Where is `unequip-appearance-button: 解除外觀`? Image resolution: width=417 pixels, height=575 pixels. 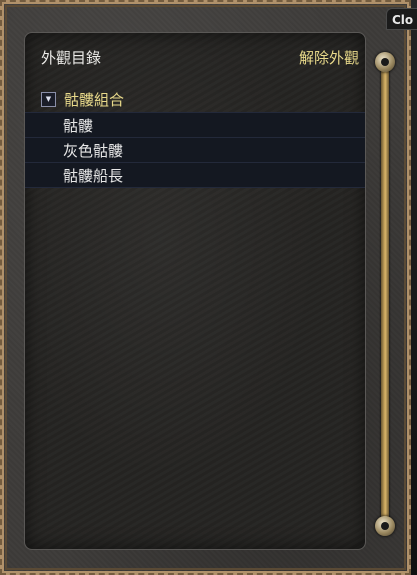
unequip-appearance-button: 解除外觀 is located at coordinates (329, 57).